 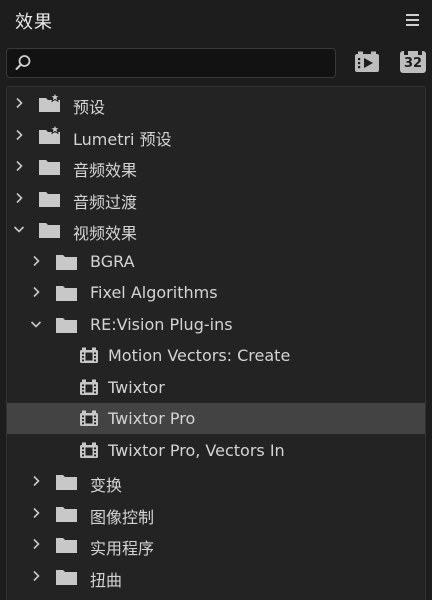 I want to click on tree-item-label: Motion Vectors: Create, so click(x=199, y=355).